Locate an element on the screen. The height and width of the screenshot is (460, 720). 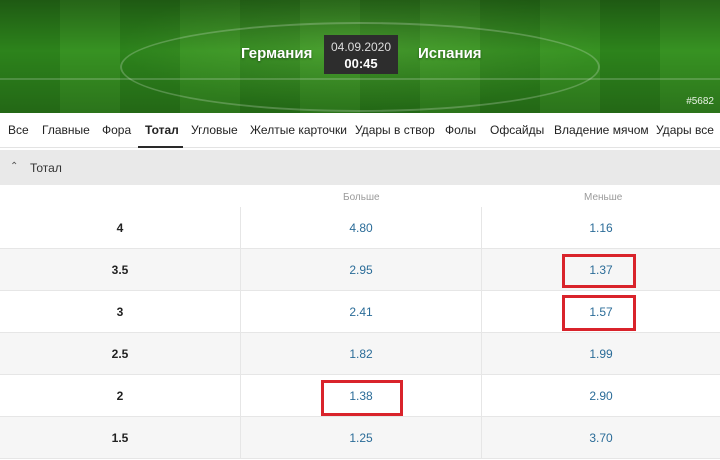
odd-under: 1.16 is located at coordinates (600, 228).